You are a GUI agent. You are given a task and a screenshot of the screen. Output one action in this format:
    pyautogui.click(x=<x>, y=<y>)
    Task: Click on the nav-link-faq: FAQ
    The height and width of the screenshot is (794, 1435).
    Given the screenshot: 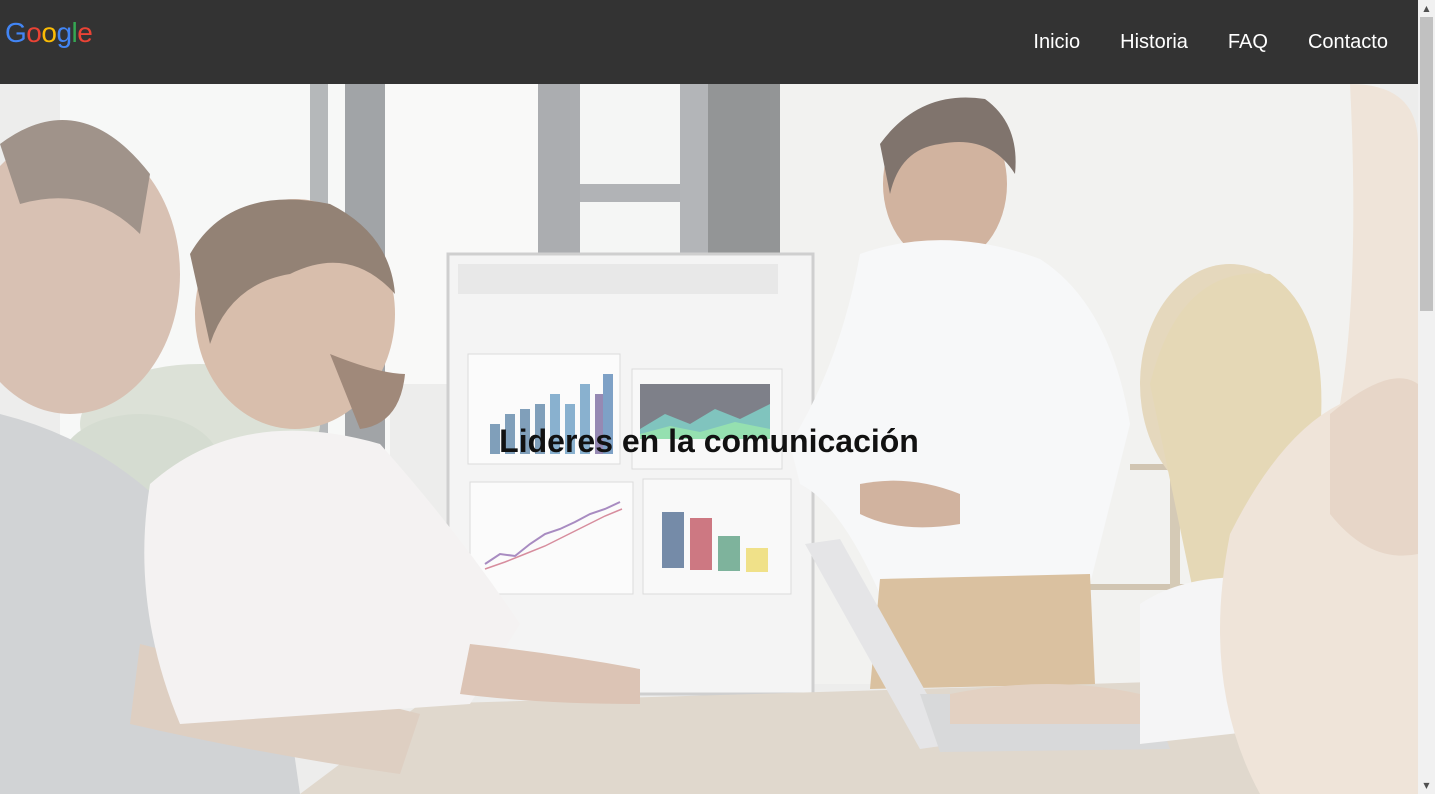 What is the action you would take?
    pyautogui.click(x=1248, y=42)
    